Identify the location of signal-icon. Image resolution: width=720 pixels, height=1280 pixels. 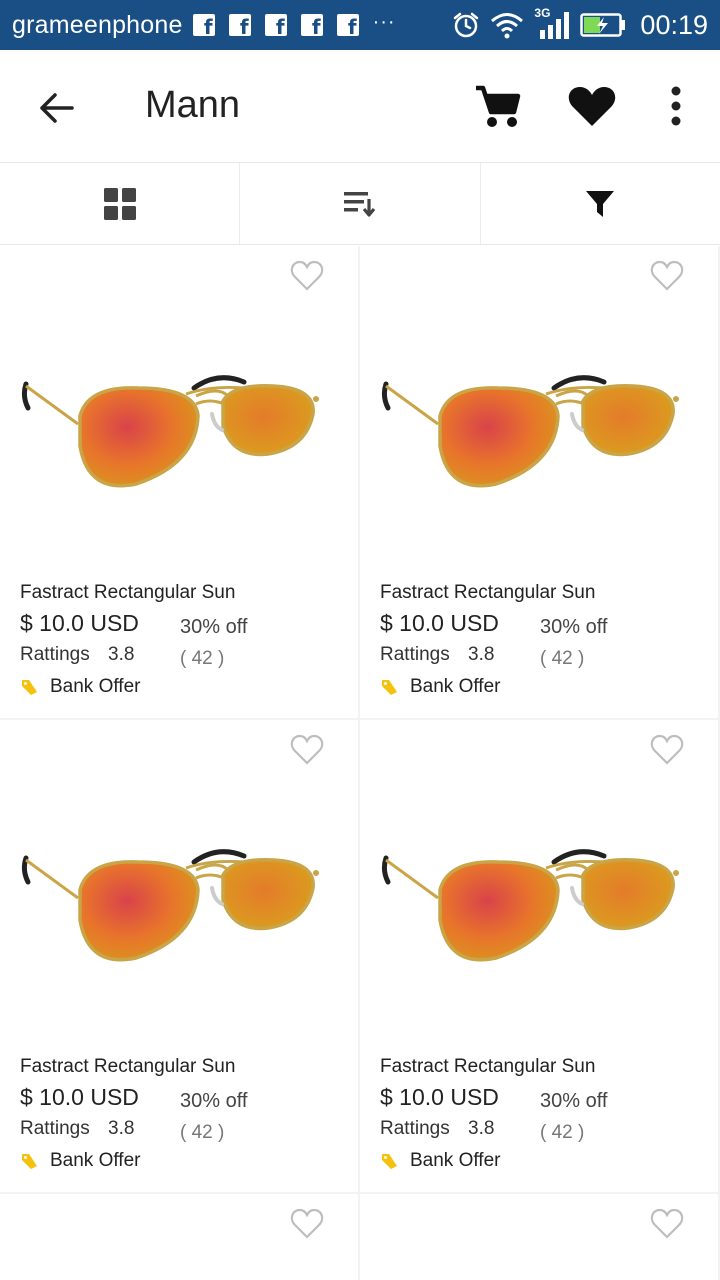
(555, 25).